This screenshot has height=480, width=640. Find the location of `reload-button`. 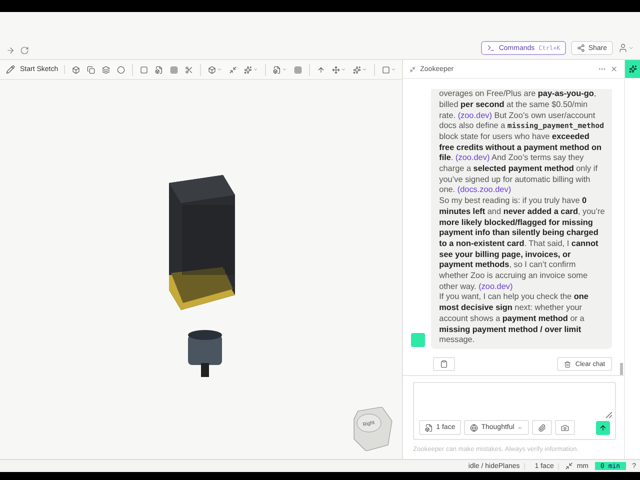

reload-button is located at coordinates (24, 50).